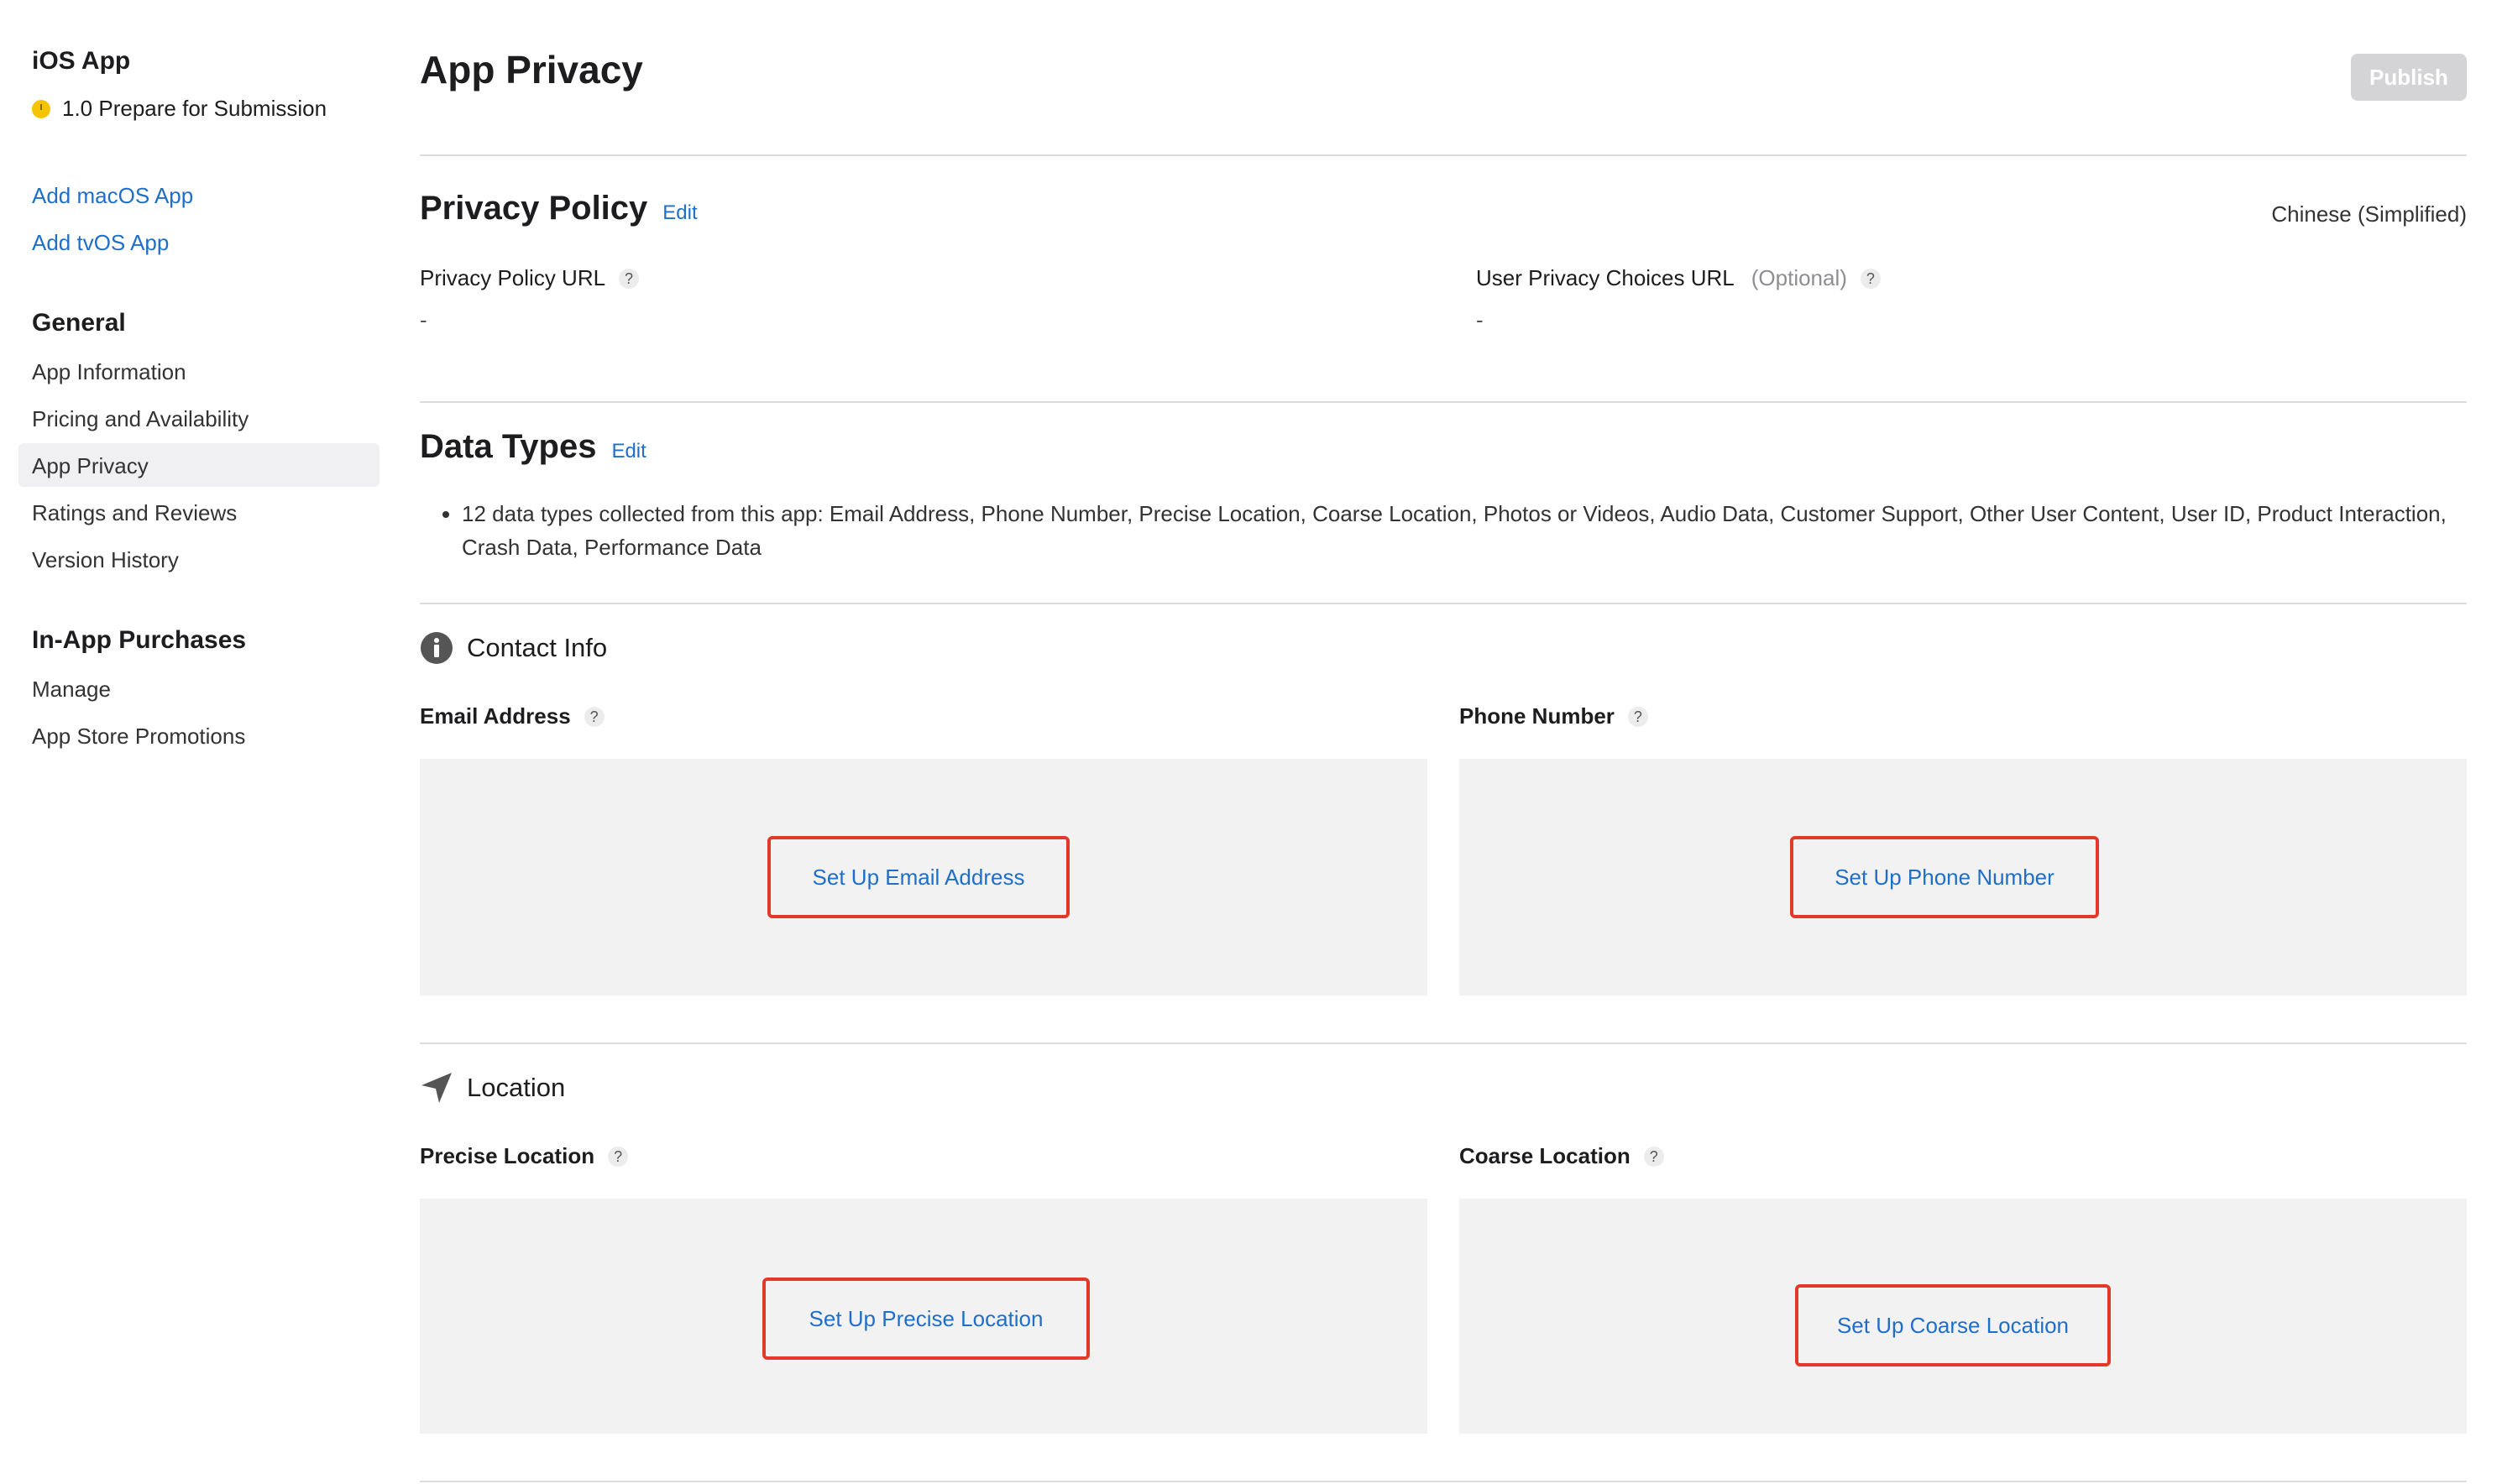 Image resolution: width=2502 pixels, height=1484 pixels. I want to click on phone-number-label-text: Phone Number, so click(1537, 716).